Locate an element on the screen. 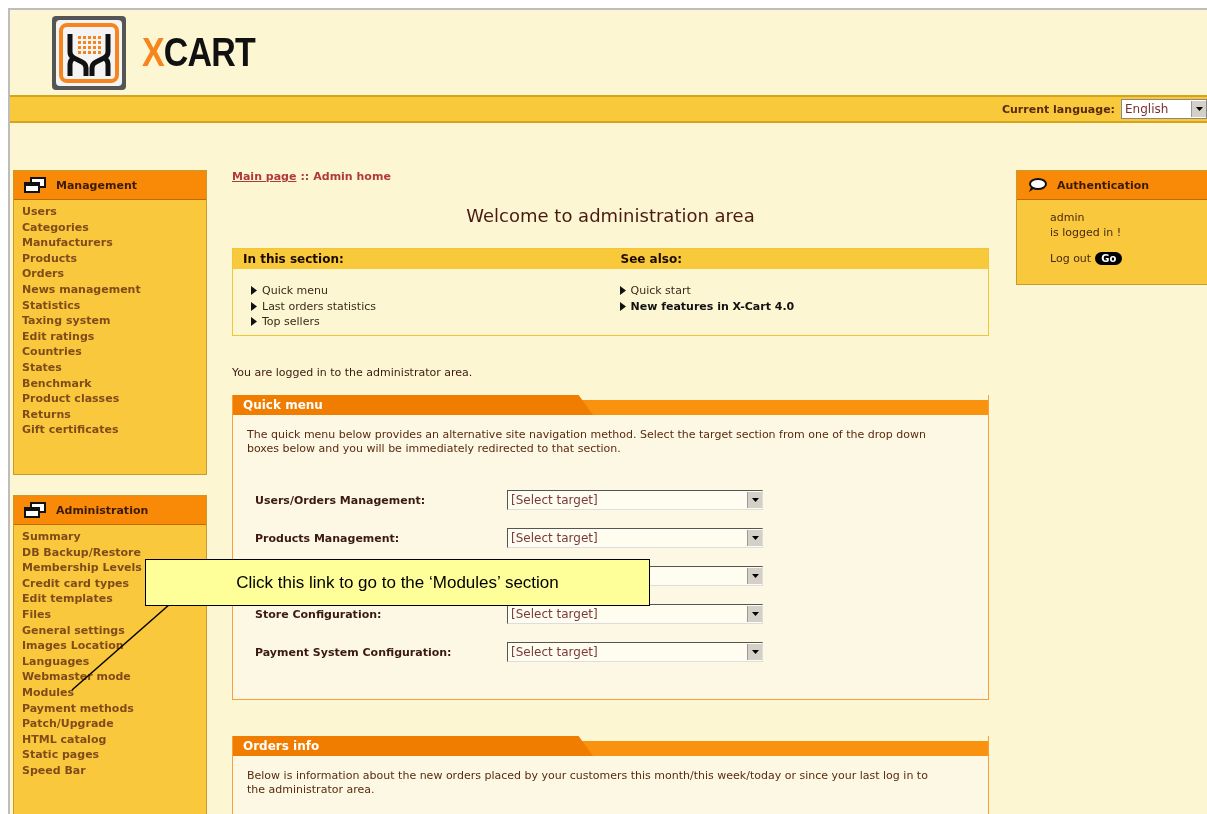 The width and height of the screenshot is (1207, 814). speech-bubble-icon is located at coordinates (1037, 185).